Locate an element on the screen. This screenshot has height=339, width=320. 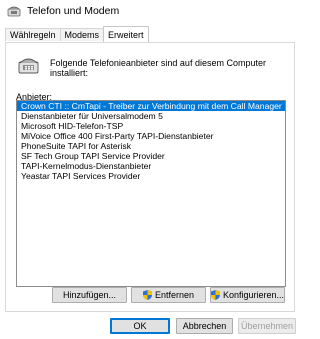
cancel-button: Abbrechen is located at coordinates (204, 326).